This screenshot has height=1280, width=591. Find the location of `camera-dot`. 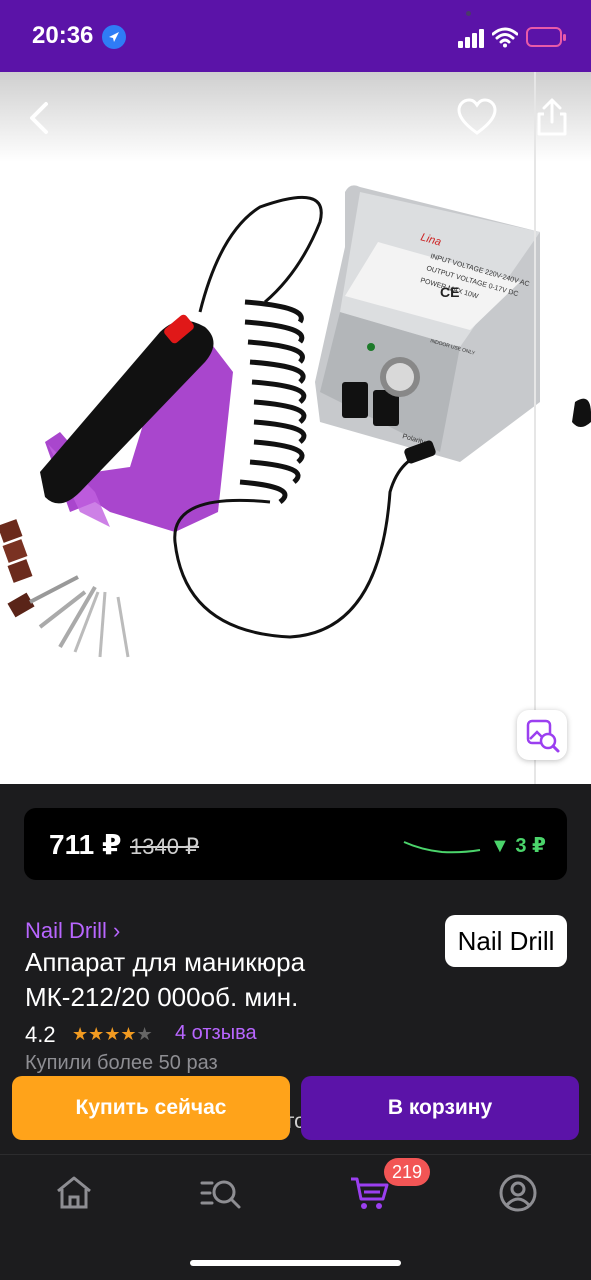

camera-dot is located at coordinates (468, 13).